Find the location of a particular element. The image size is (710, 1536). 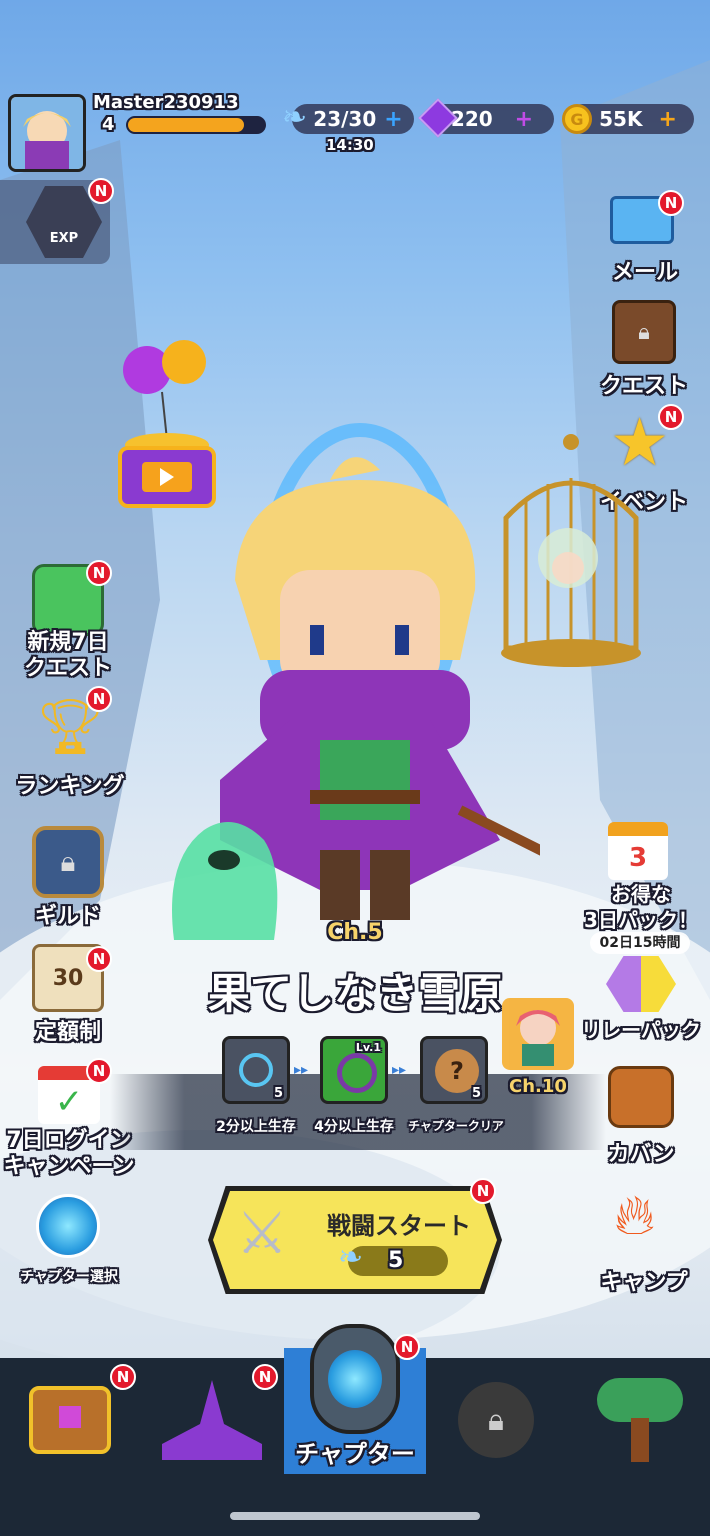

exp-bar is located at coordinates (196, 125).